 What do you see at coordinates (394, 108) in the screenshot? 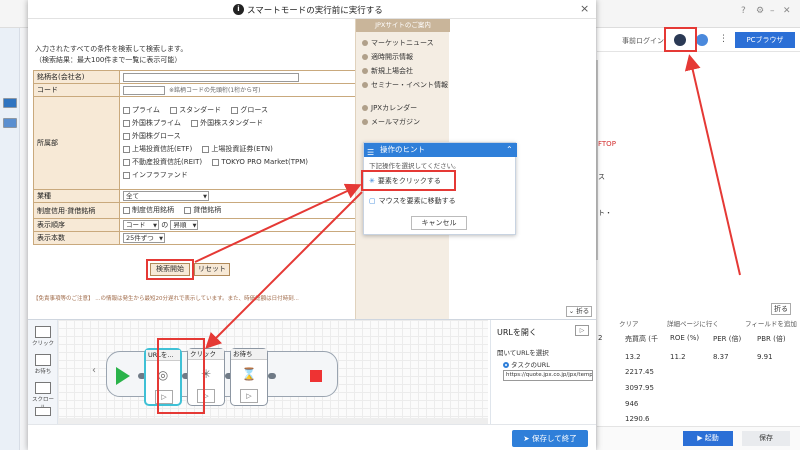
I see `side-link-label: JPXカレンダー` at bounding box center [394, 108].